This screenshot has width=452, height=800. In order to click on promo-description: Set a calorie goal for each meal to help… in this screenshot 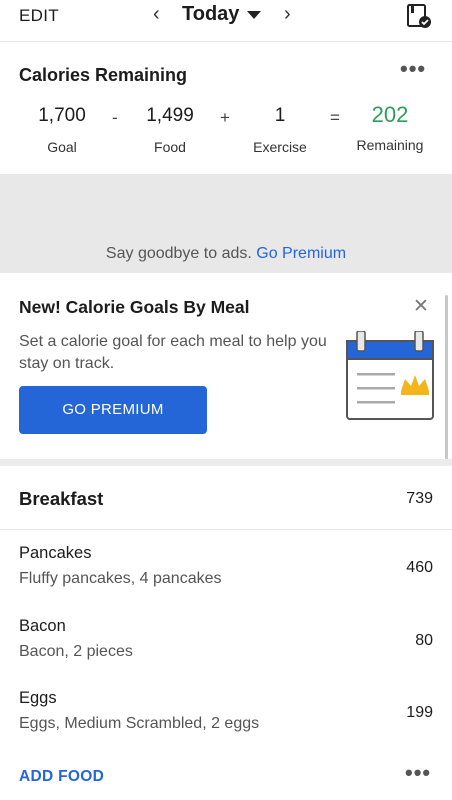, I will do `click(173, 352)`.